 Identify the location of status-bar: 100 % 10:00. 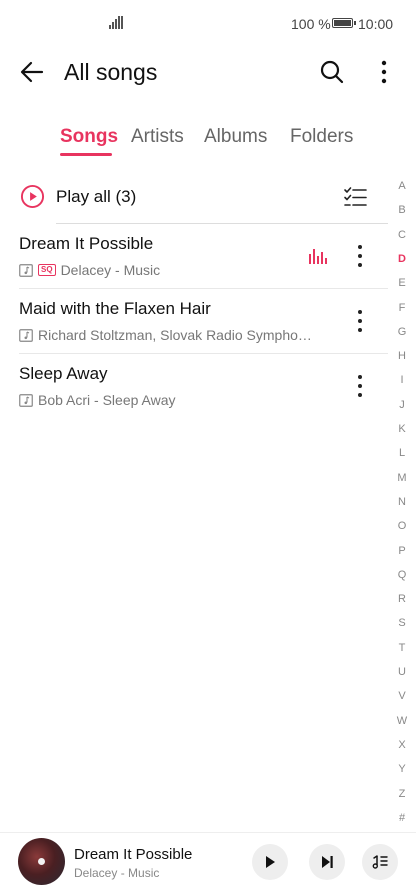
(208, 24).